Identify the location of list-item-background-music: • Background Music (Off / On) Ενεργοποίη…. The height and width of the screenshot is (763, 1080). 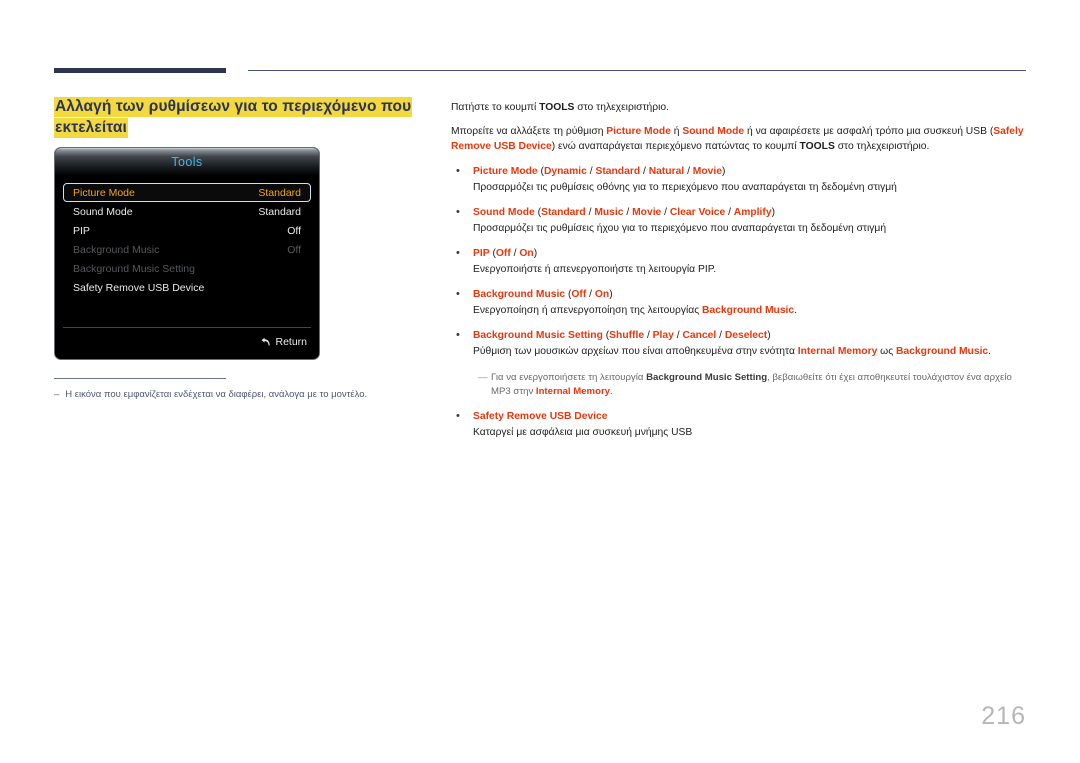
(738, 303).